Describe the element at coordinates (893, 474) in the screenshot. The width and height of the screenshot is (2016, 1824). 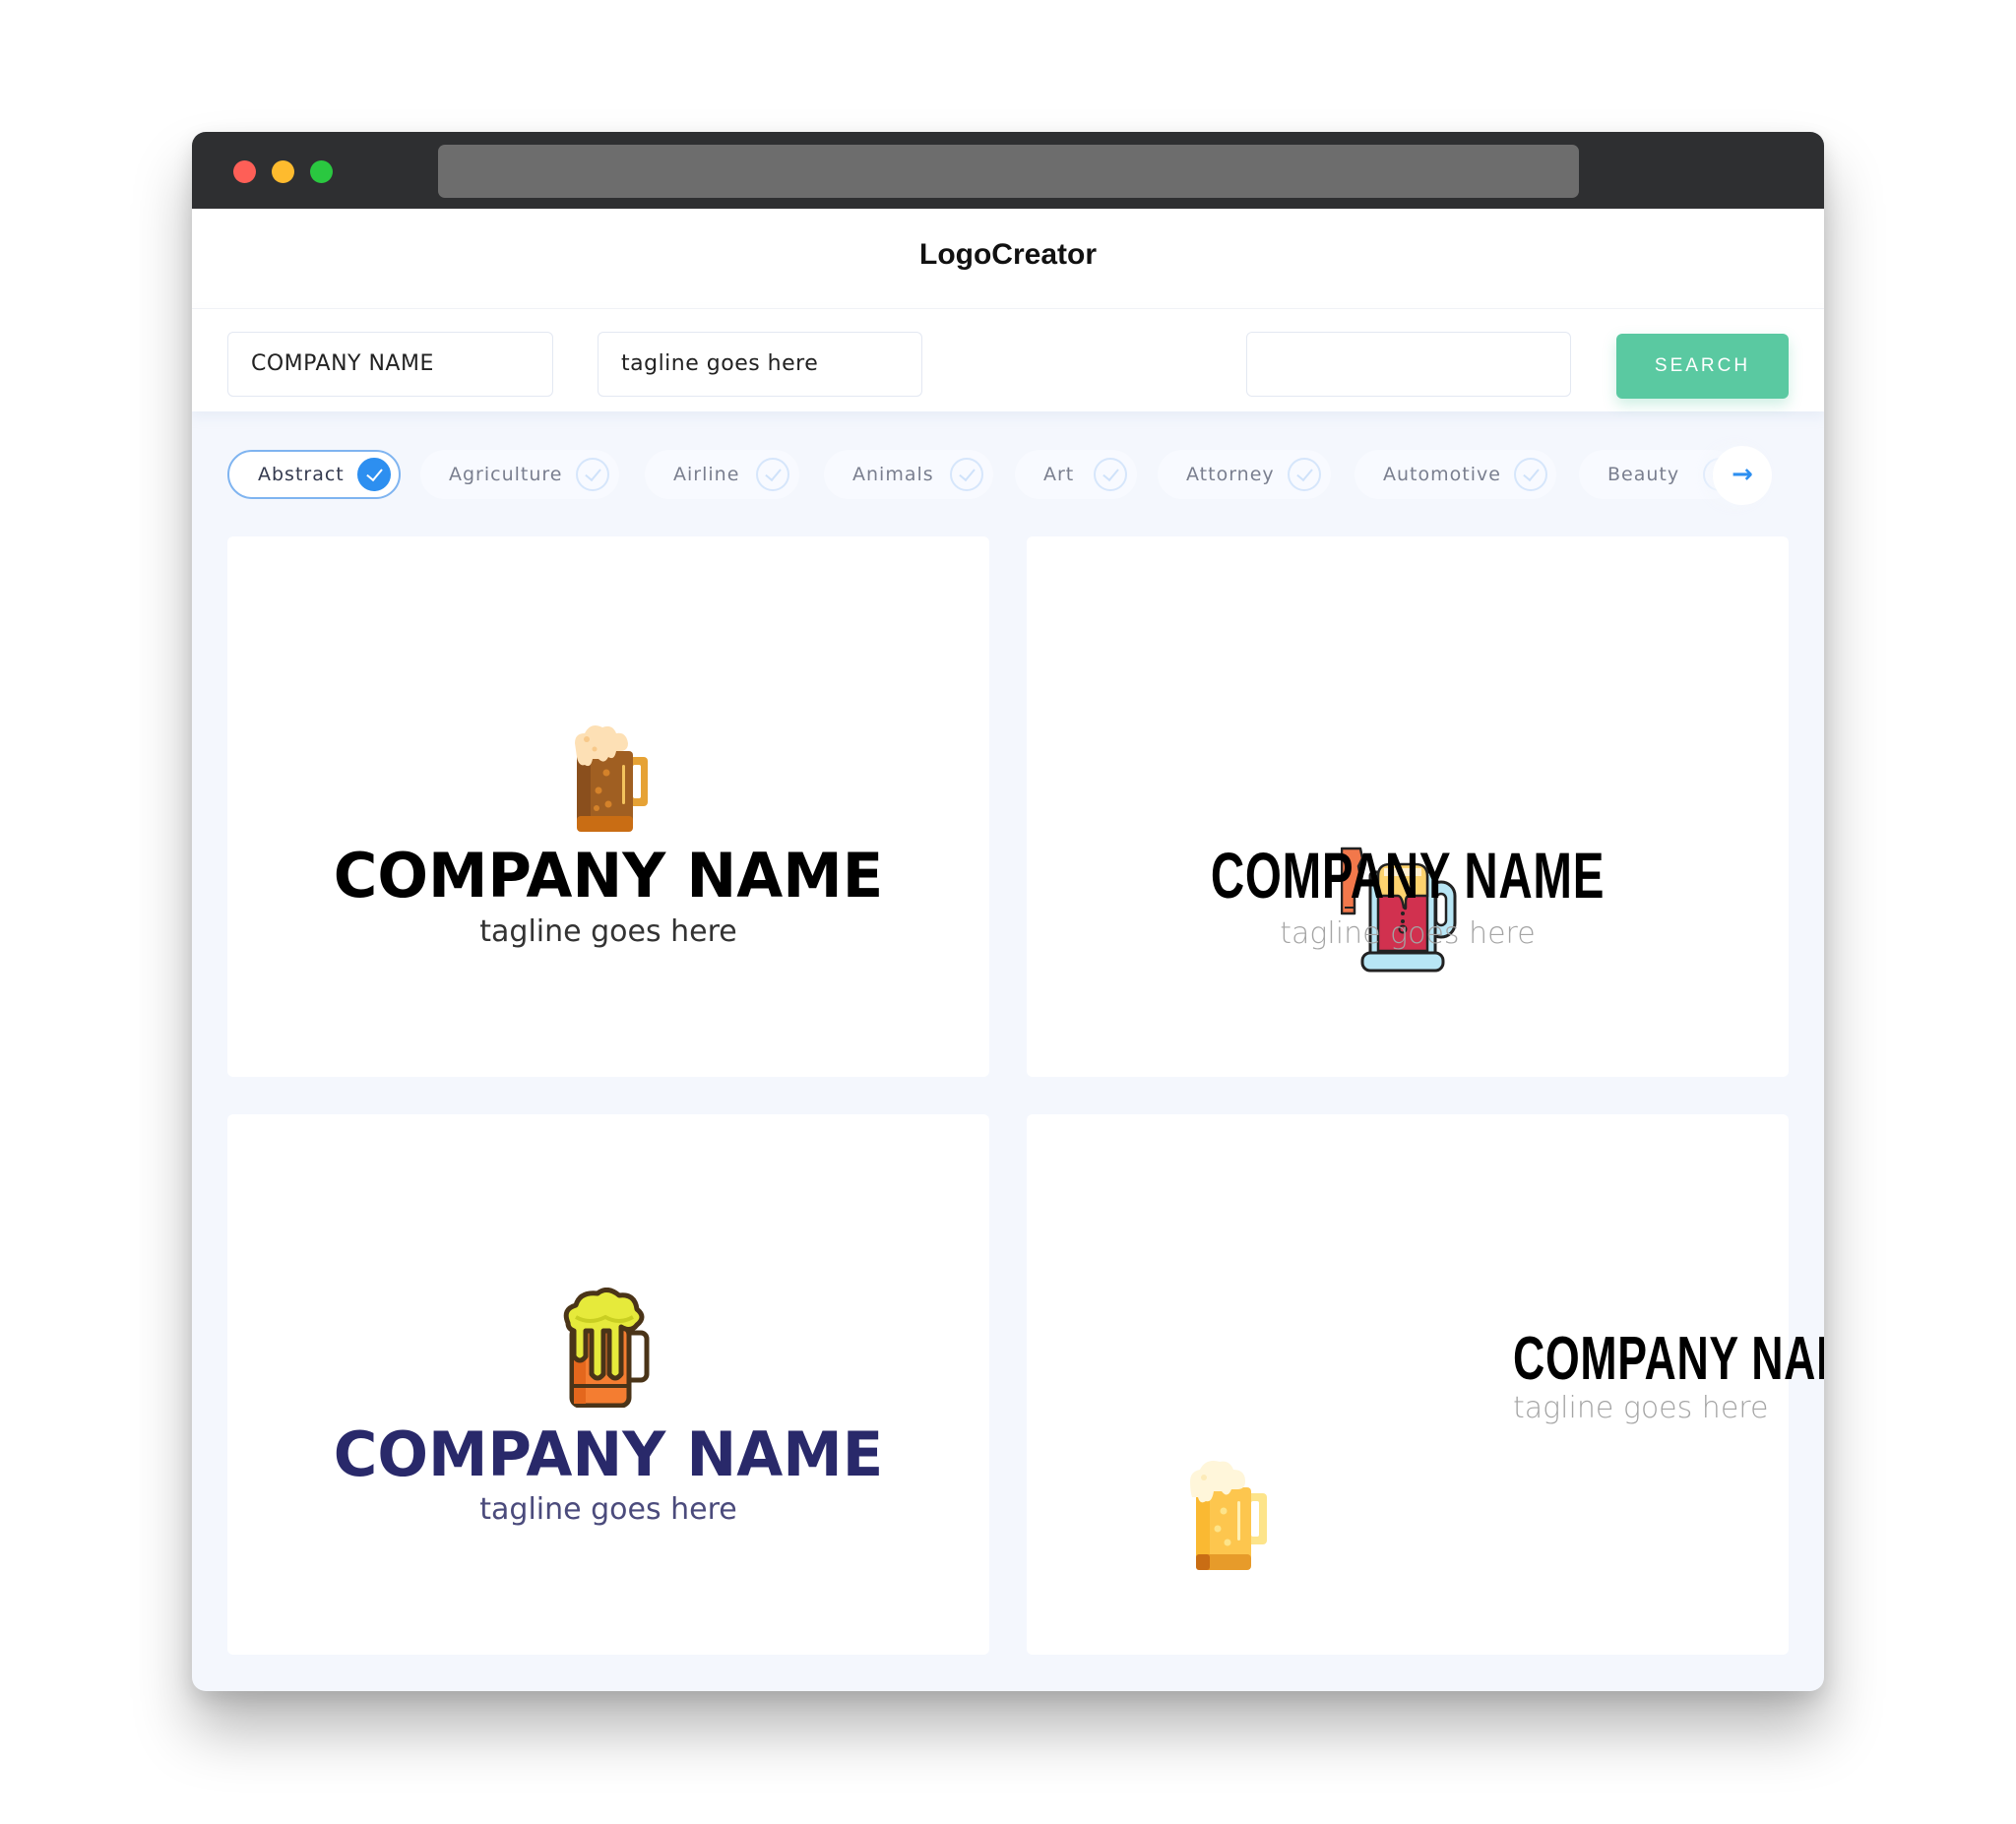
I see `category-label: Animals` at that location.